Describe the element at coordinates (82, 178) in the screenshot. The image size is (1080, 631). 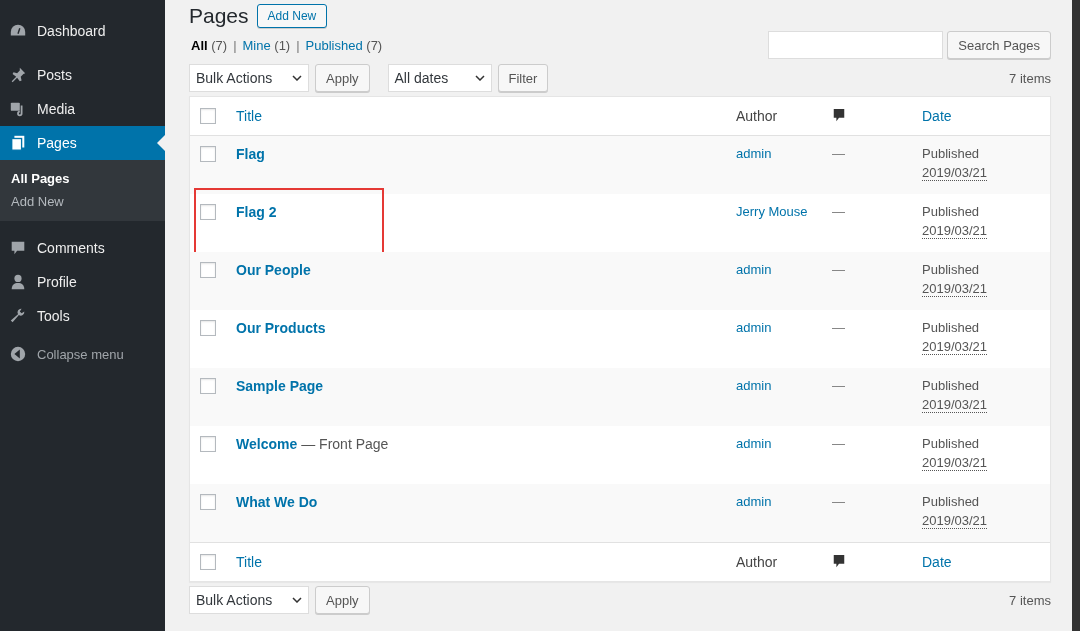
I see `submenu-item: All Pages` at that location.